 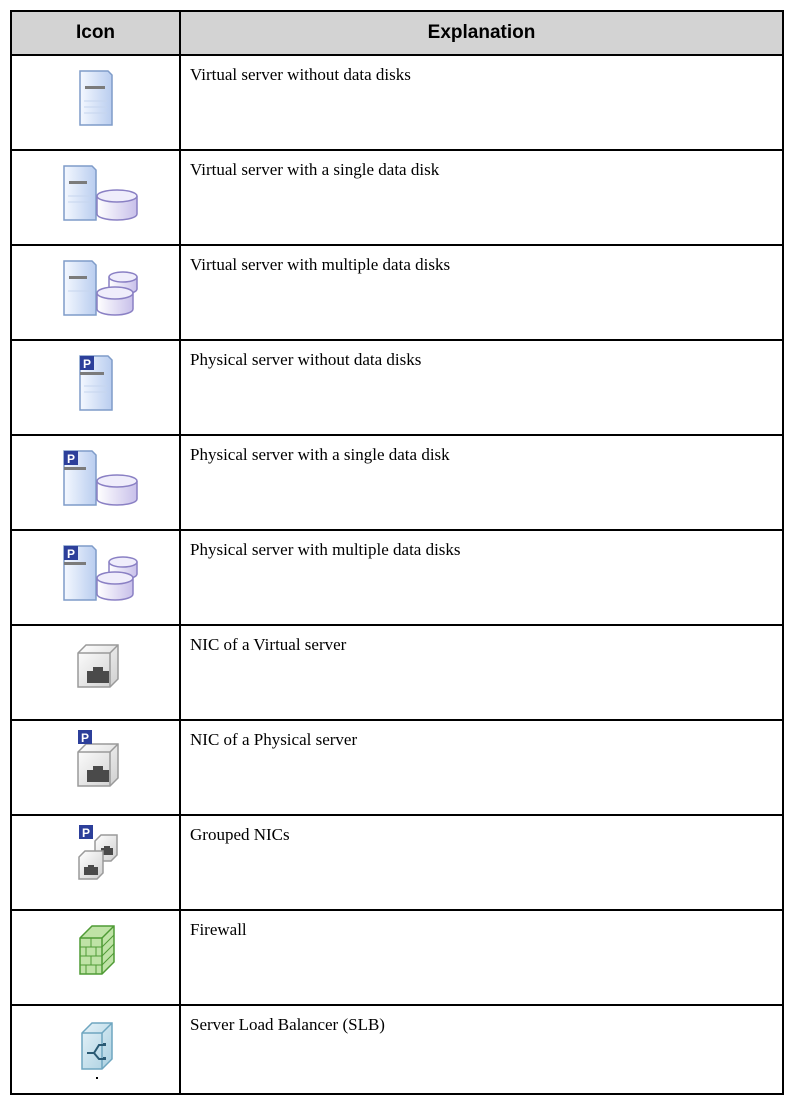 What do you see at coordinates (481, 577) in the screenshot?
I see `explanation-cell: Physical server with multiple data disks` at bounding box center [481, 577].